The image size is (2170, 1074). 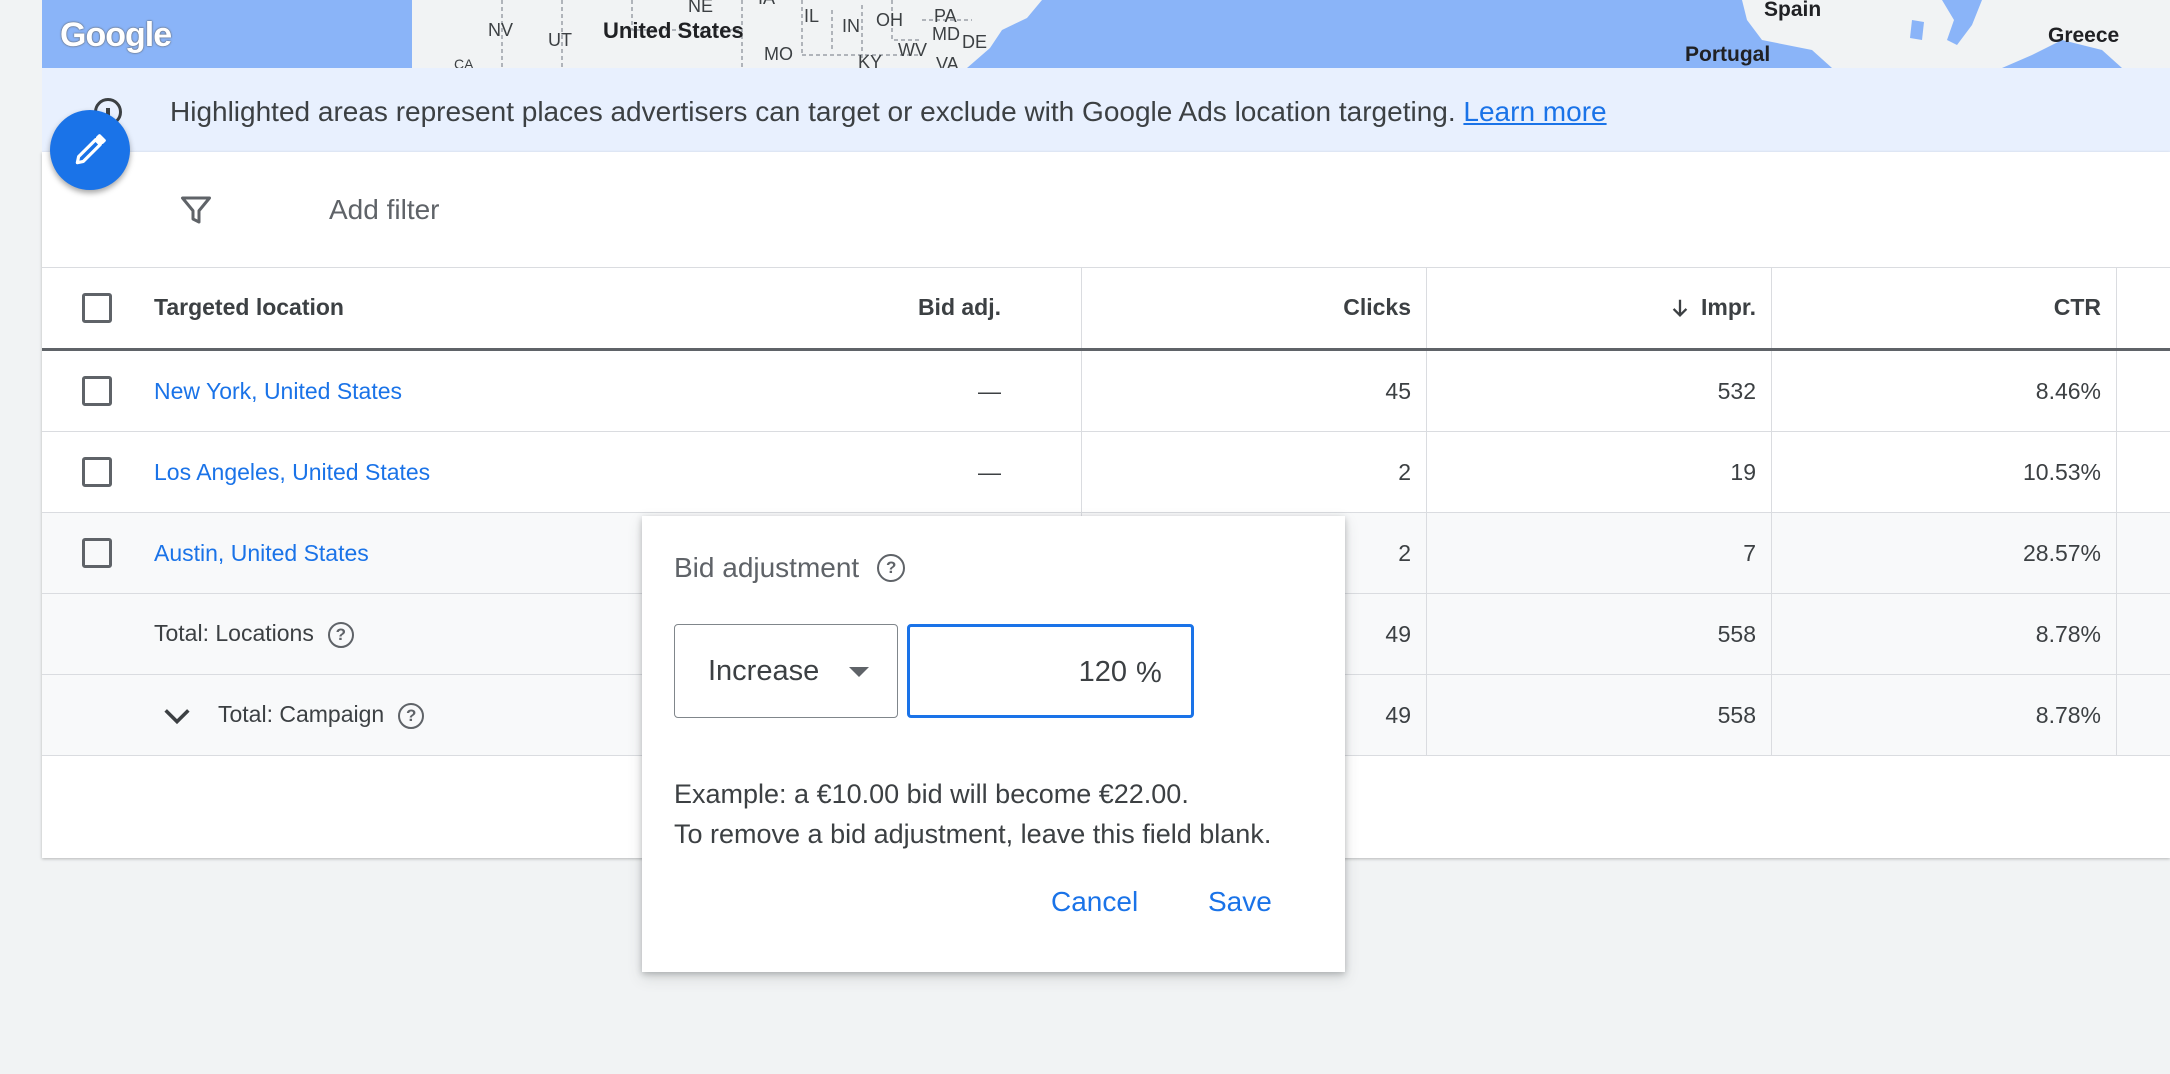 What do you see at coordinates (177, 716) in the screenshot?
I see `chevron-down-icon` at bounding box center [177, 716].